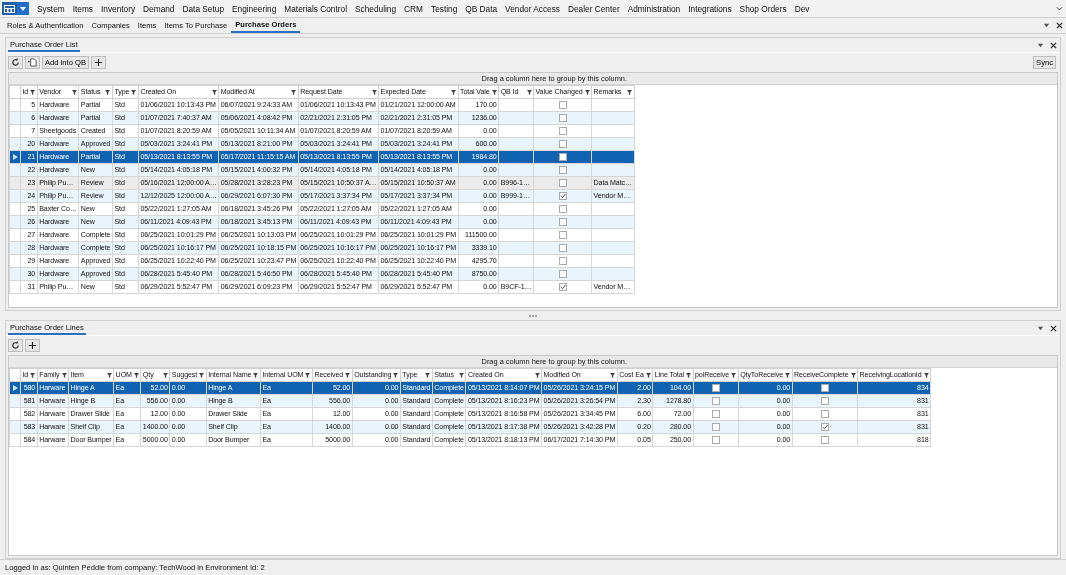  I want to click on menu-item: Demand, so click(159, 8).